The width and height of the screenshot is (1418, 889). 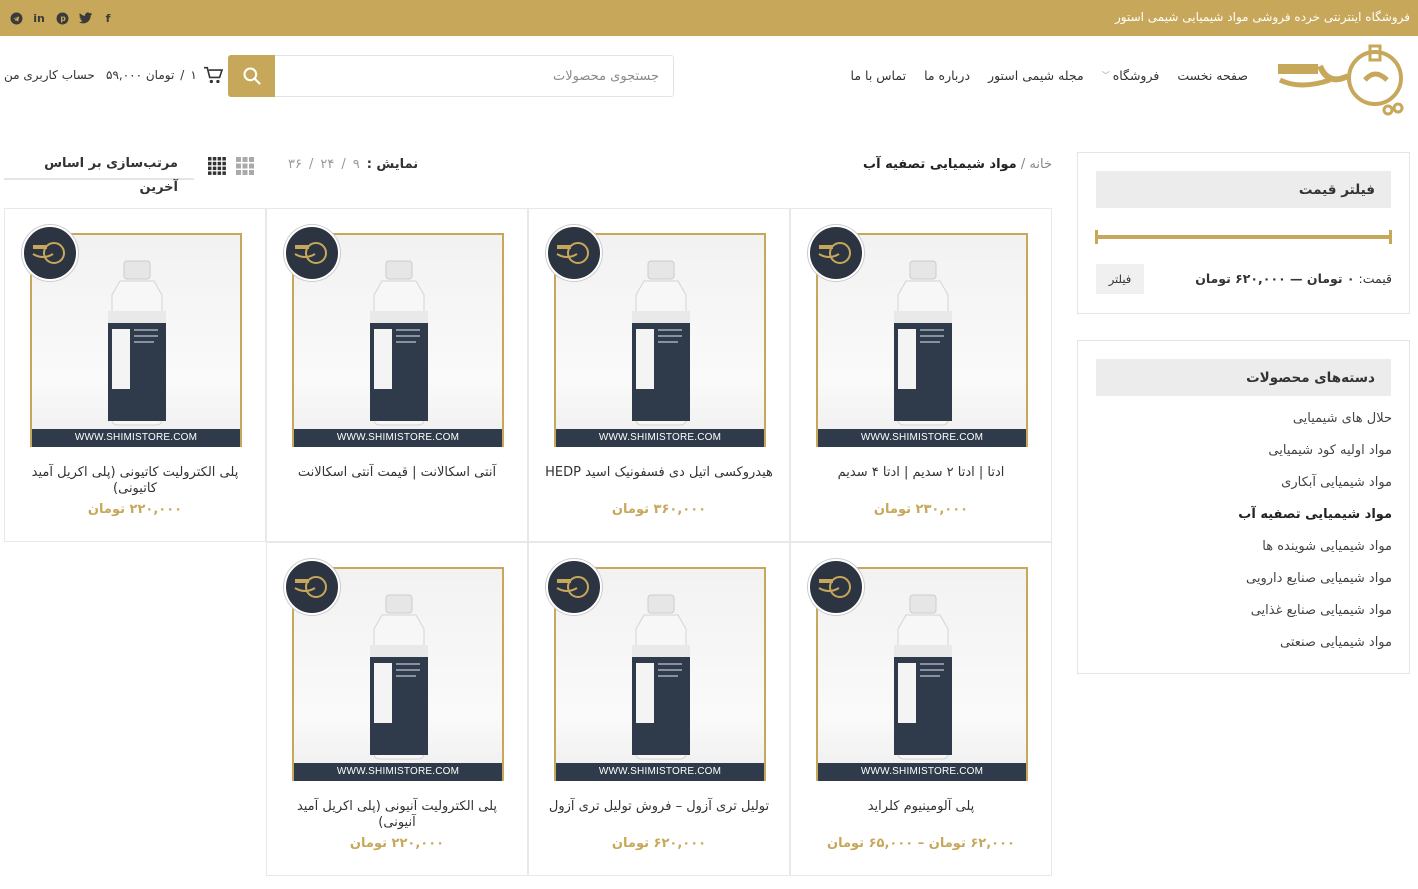 What do you see at coordinates (659, 807) in the screenshot?
I see `product-title: تولیل تری آزول – فروش تولیل تری آزول` at bounding box center [659, 807].